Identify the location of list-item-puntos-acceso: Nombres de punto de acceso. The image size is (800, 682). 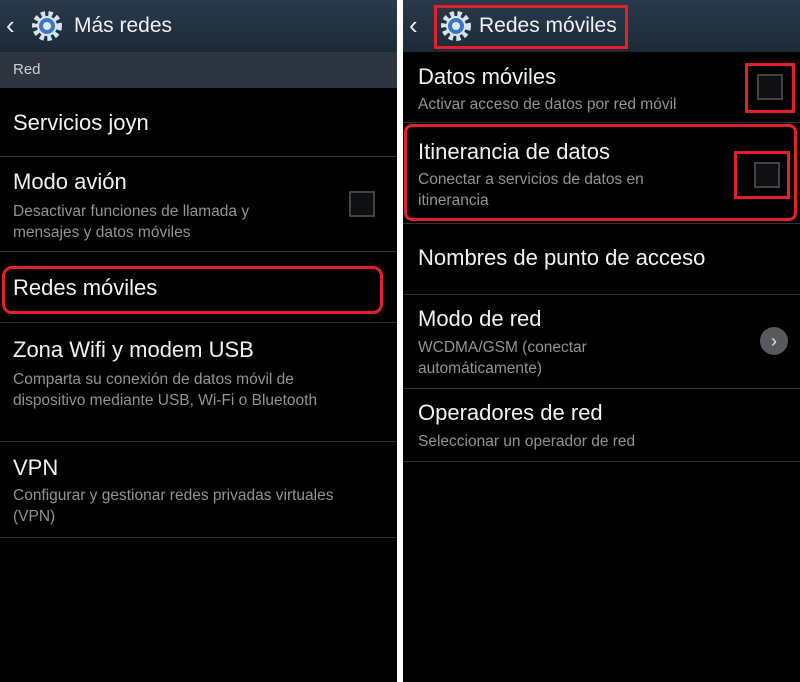
(601, 259).